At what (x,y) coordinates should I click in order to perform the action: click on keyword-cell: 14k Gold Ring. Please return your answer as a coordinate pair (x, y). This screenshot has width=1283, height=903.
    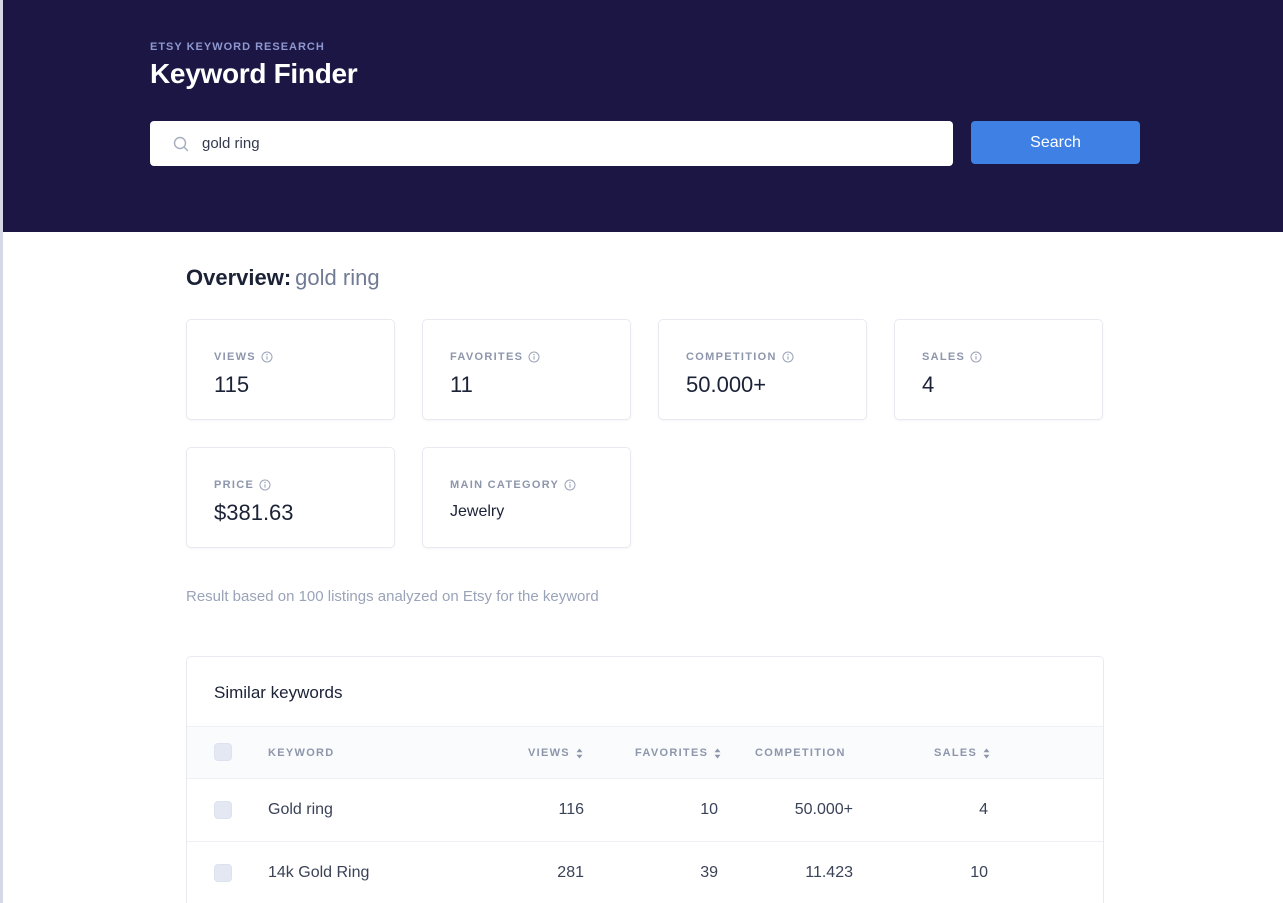
    Looking at the image, I should click on (318, 873).